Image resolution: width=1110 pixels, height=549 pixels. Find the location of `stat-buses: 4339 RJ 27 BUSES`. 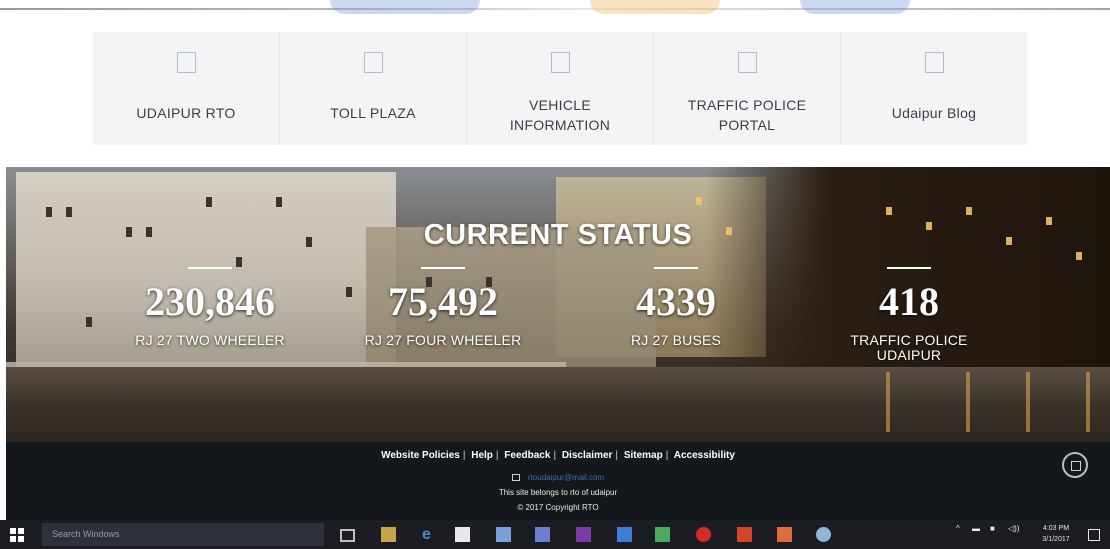

stat-buses: 4339 RJ 27 BUSES is located at coordinates (676, 307).